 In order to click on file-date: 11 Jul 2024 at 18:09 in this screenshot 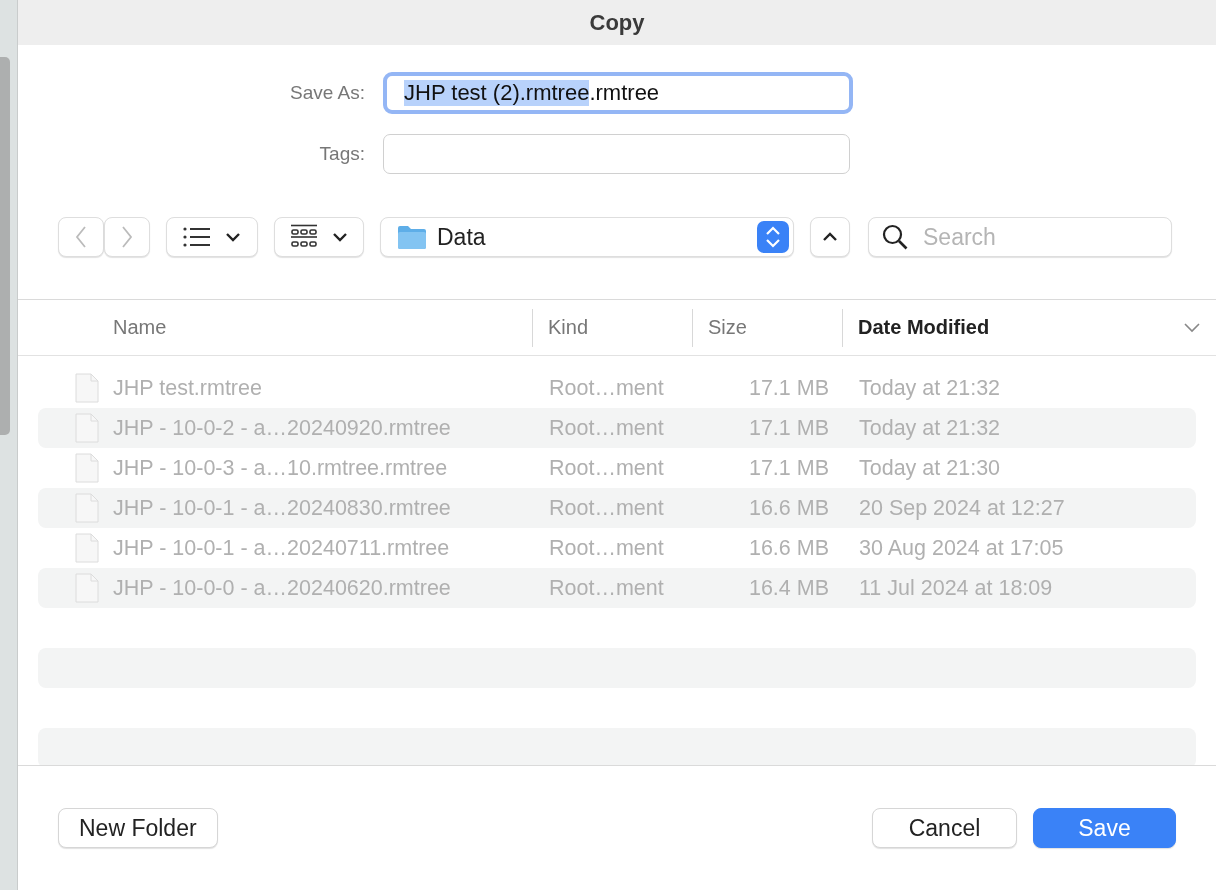, I will do `click(956, 588)`.